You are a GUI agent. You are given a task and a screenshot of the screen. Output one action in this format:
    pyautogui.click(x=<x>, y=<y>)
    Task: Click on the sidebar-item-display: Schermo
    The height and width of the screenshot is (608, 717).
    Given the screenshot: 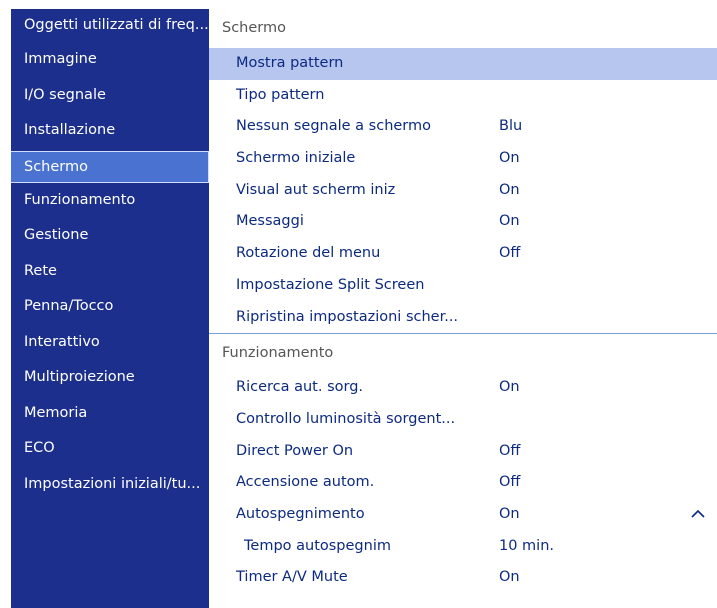 What is the action you would take?
    pyautogui.click(x=110, y=166)
    